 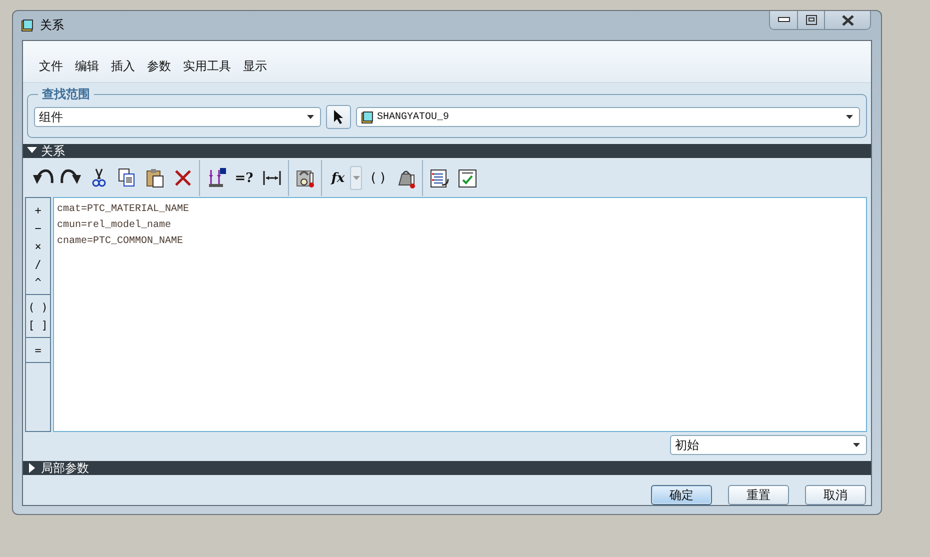 I want to click on minimize-icon, so click(x=784, y=20).